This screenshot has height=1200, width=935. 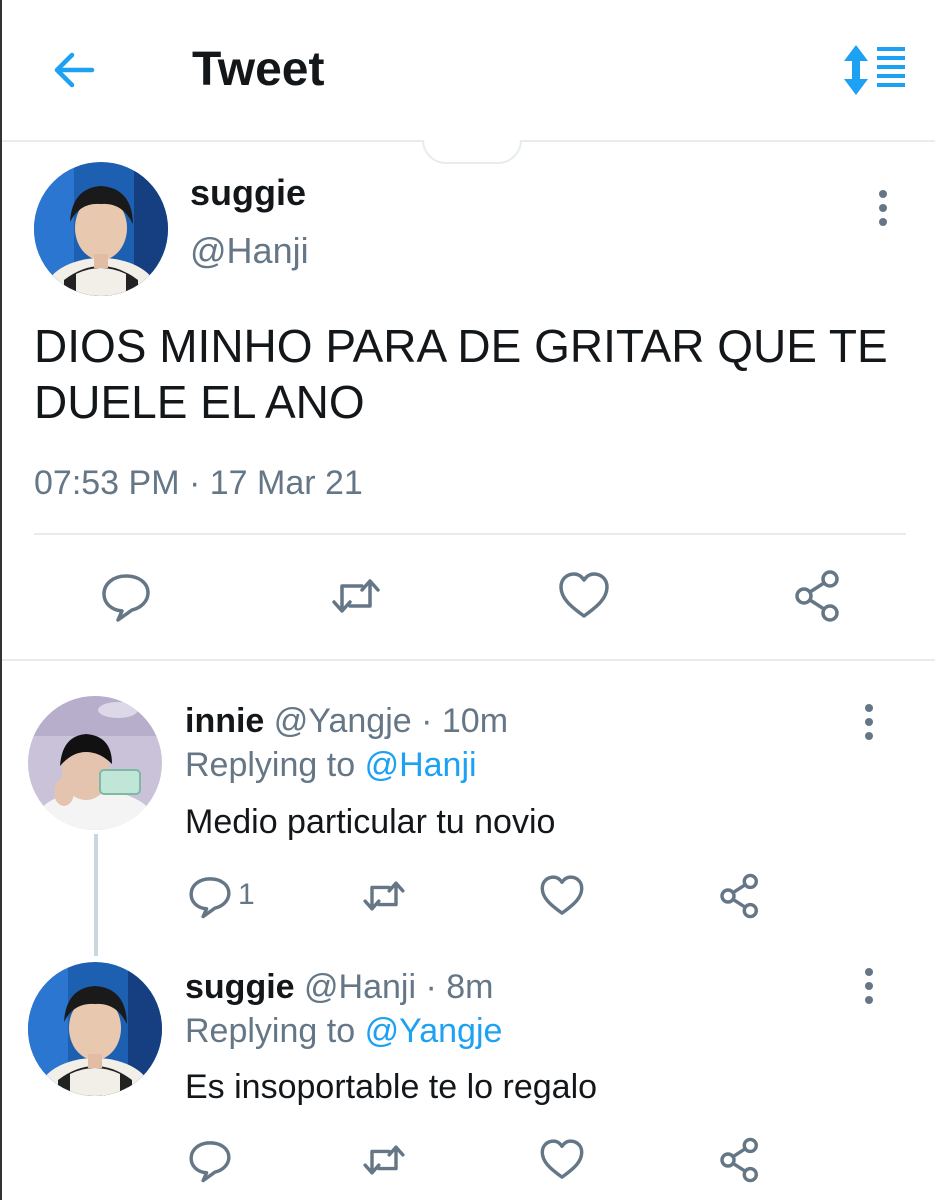 What do you see at coordinates (475, 721) in the screenshot?
I see `reply-time: 10m` at bounding box center [475, 721].